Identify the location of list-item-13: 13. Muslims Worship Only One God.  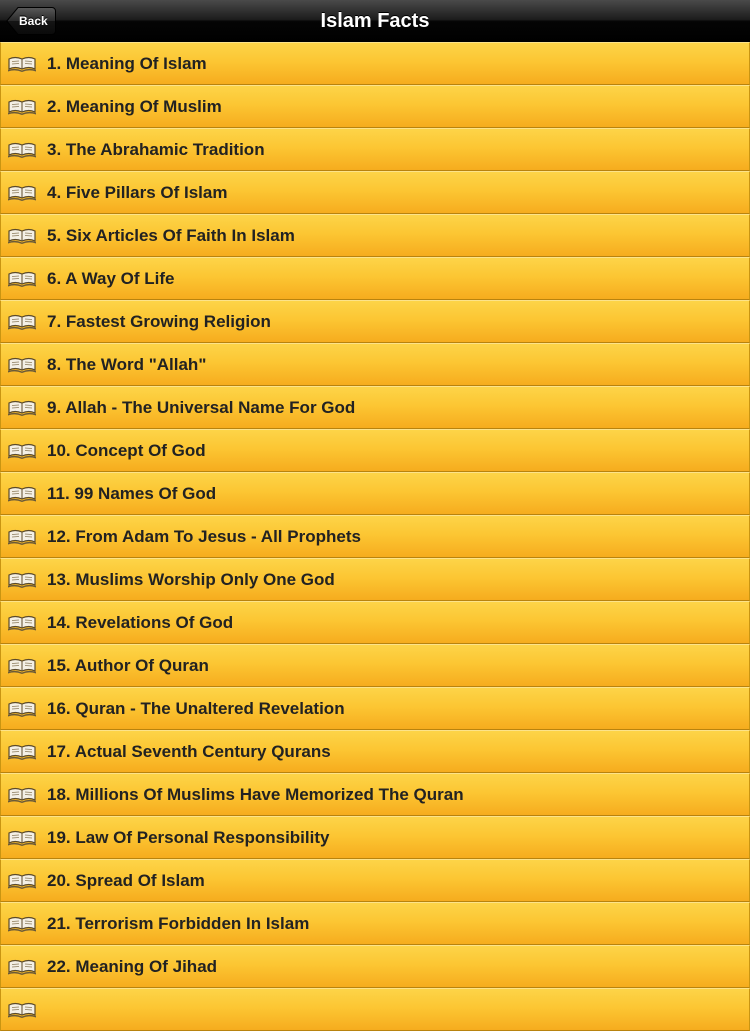
(375, 579).